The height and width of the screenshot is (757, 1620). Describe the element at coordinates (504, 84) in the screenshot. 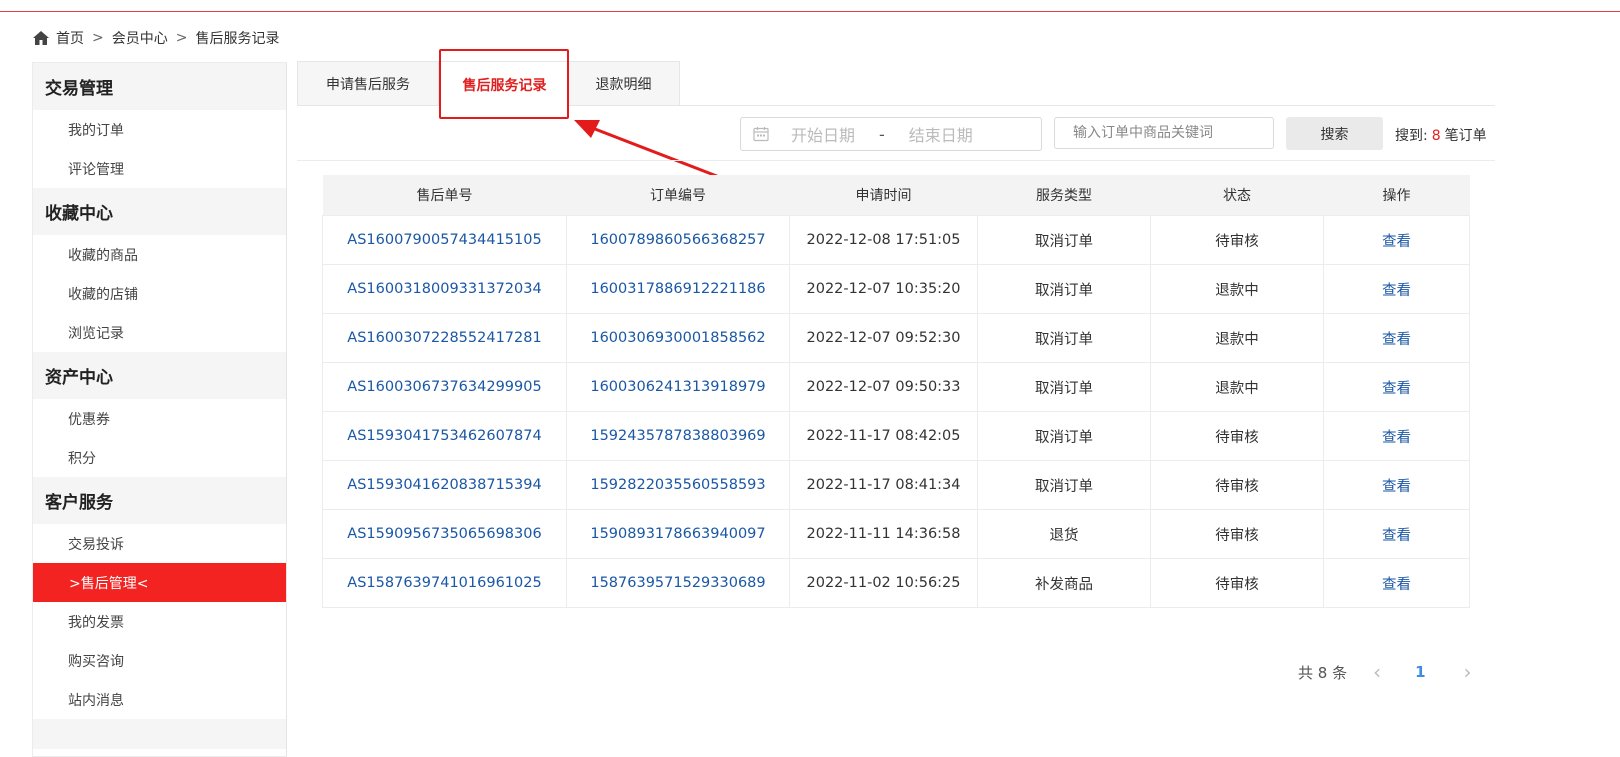

I see `highlight-box` at that location.